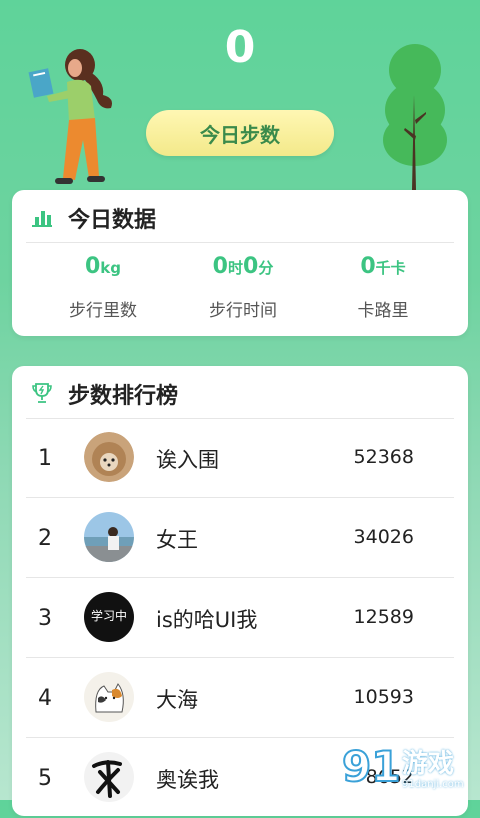  What do you see at coordinates (112, 220) in the screenshot?
I see `today-data-title: 今日数据` at bounding box center [112, 220].